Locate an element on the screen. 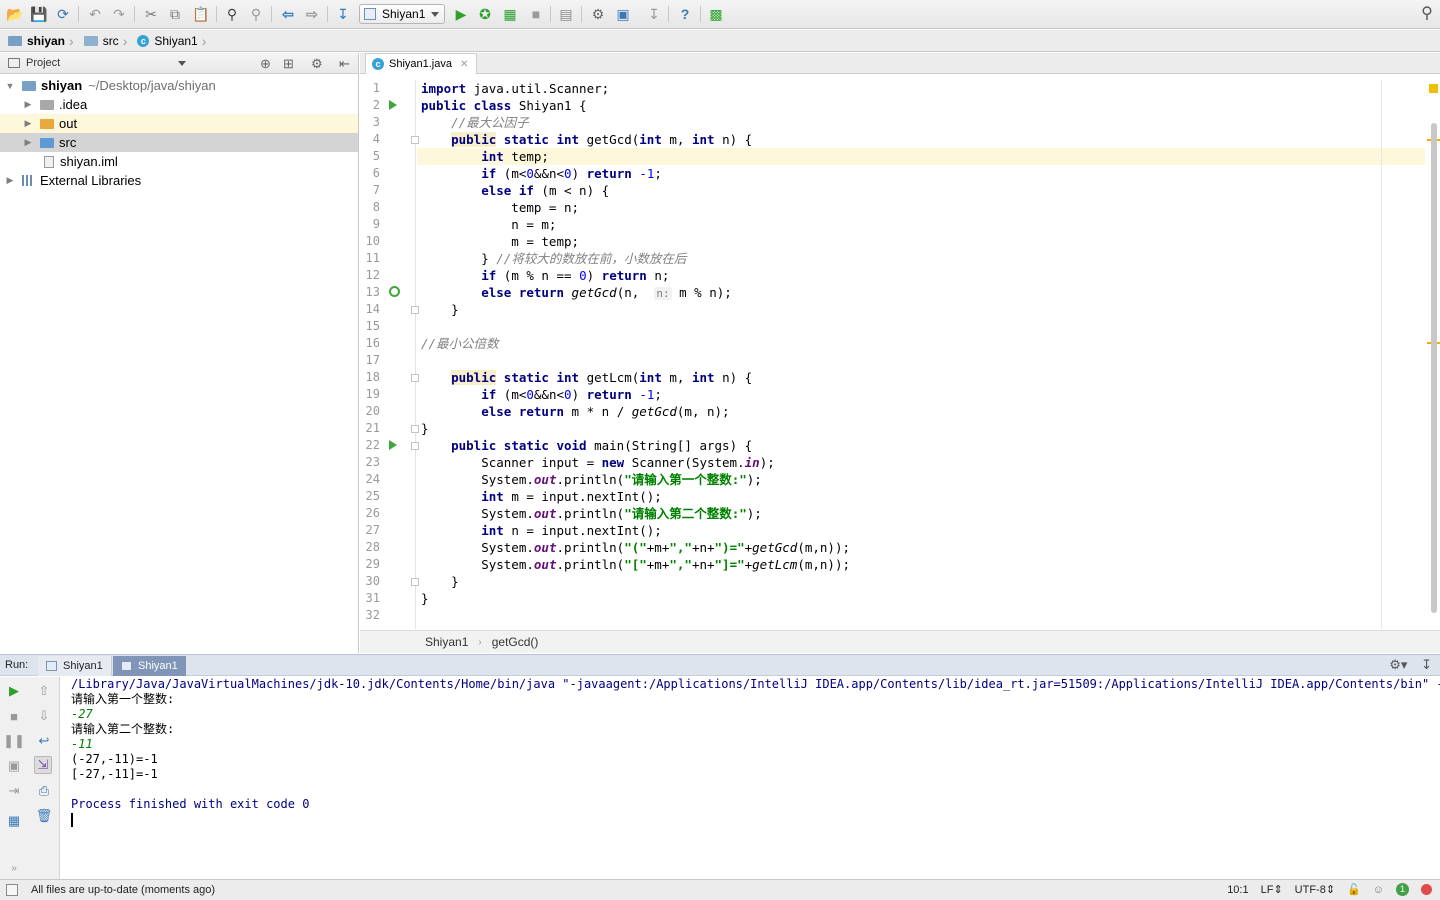 The width and height of the screenshot is (1440, 900). undo-icon: ↶ is located at coordinates (95, 14).